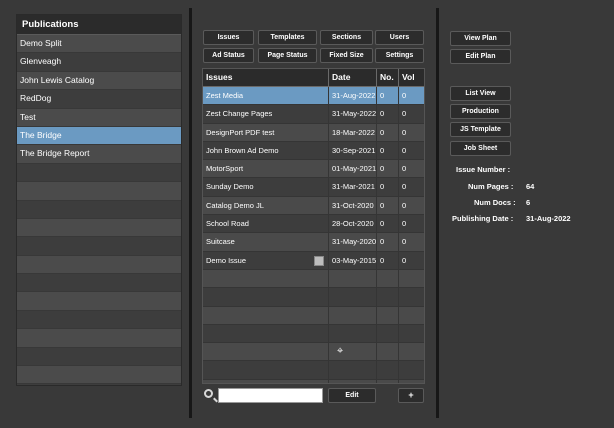  I want to click on publication-item: RedDog, so click(99, 99).